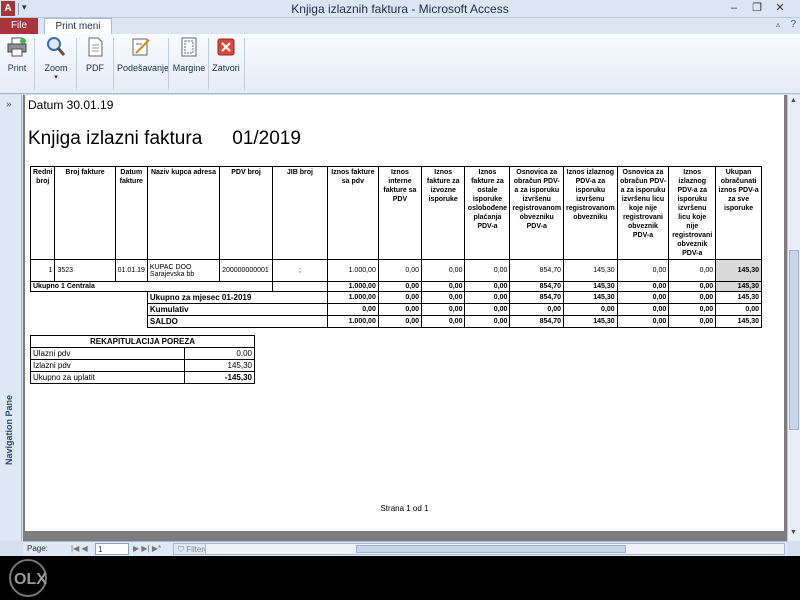 The image size is (800, 600). What do you see at coordinates (443, 213) in the screenshot?
I see `column-header: Iznos fakture za izvozne isporuke` at bounding box center [443, 213].